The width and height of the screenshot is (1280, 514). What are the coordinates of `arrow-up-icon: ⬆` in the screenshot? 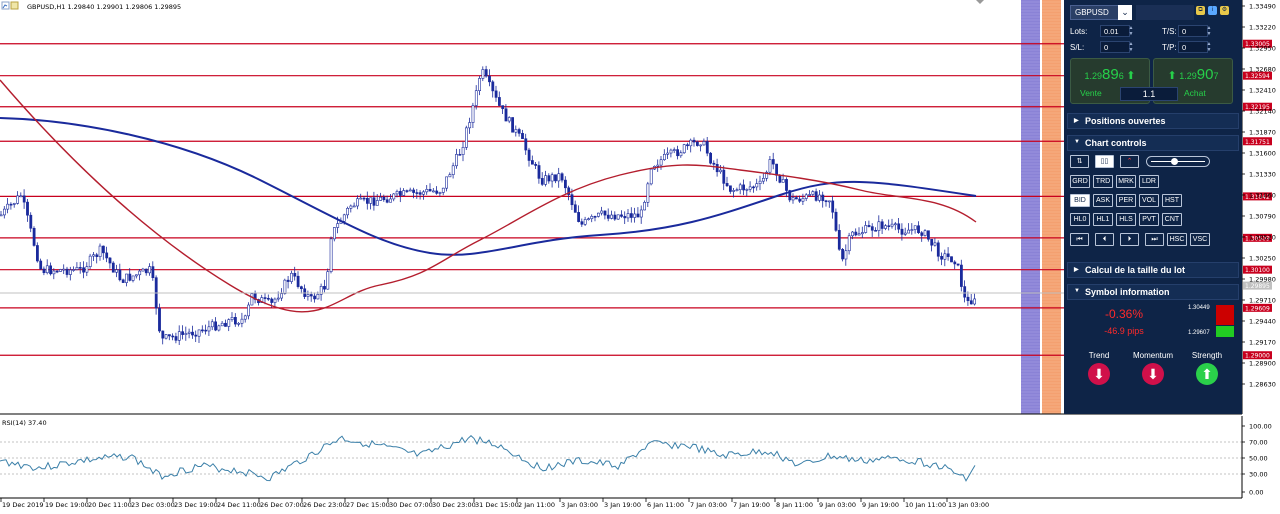 It's located at (1172, 76).